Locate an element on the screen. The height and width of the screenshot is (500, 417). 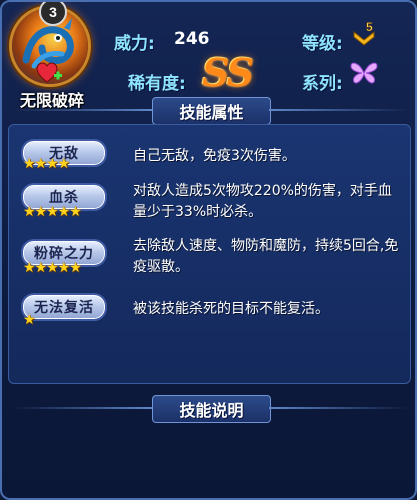
butterfly-icon is located at coordinates (364, 73).